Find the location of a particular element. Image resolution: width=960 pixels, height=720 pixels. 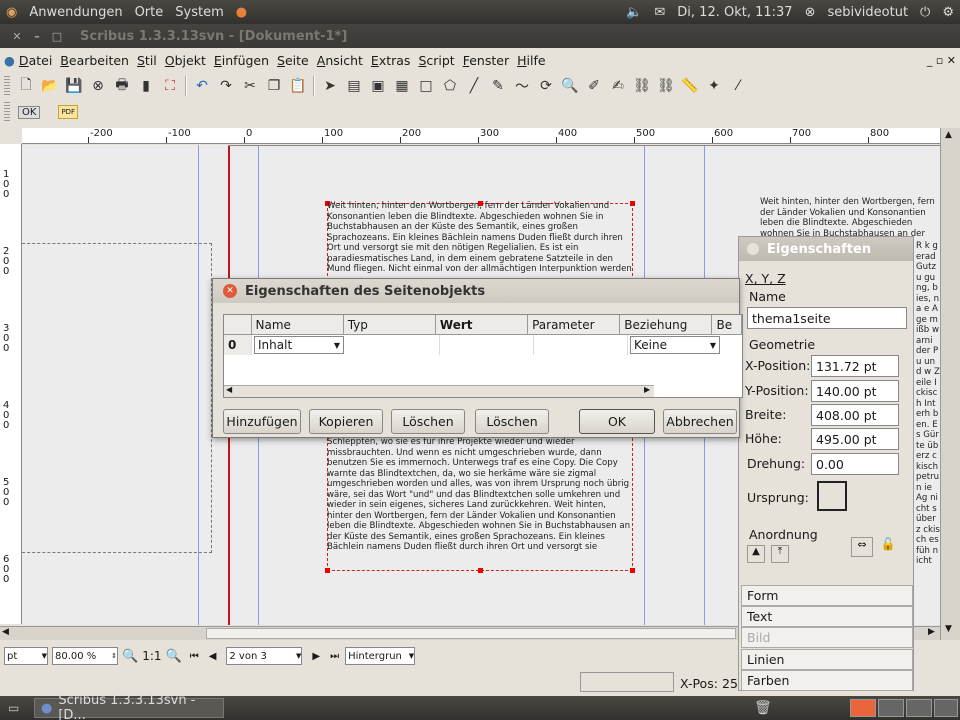

edit-text-icon: ✍ is located at coordinates (618, 86).